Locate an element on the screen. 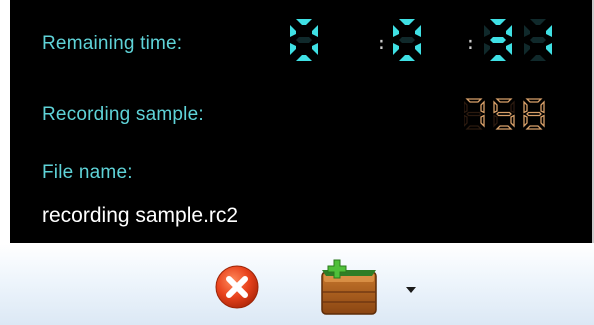  add-archive-box-icon is located at coordinates (349, 289).